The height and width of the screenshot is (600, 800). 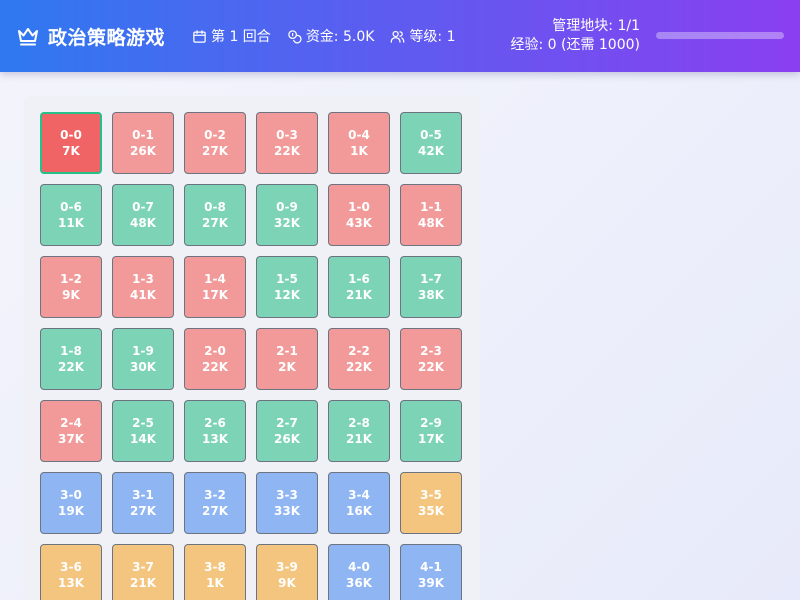 I want to click on tile-id: 1-4, so click(x=215, y=279).